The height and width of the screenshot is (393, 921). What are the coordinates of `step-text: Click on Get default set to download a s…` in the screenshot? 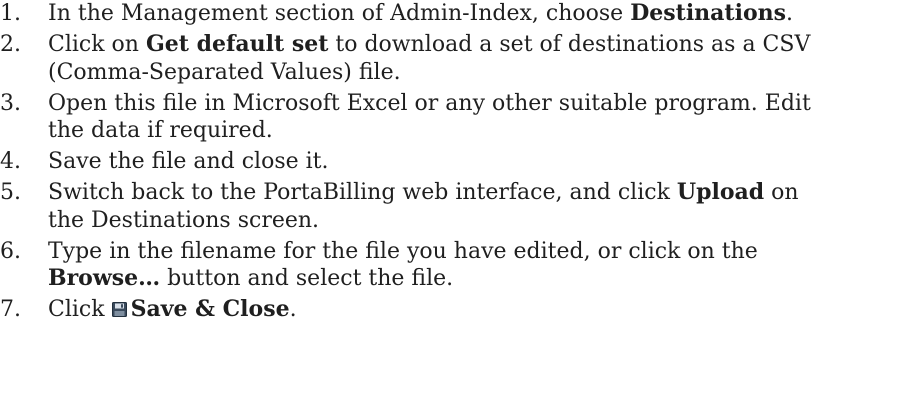 It's located at (480, 58).